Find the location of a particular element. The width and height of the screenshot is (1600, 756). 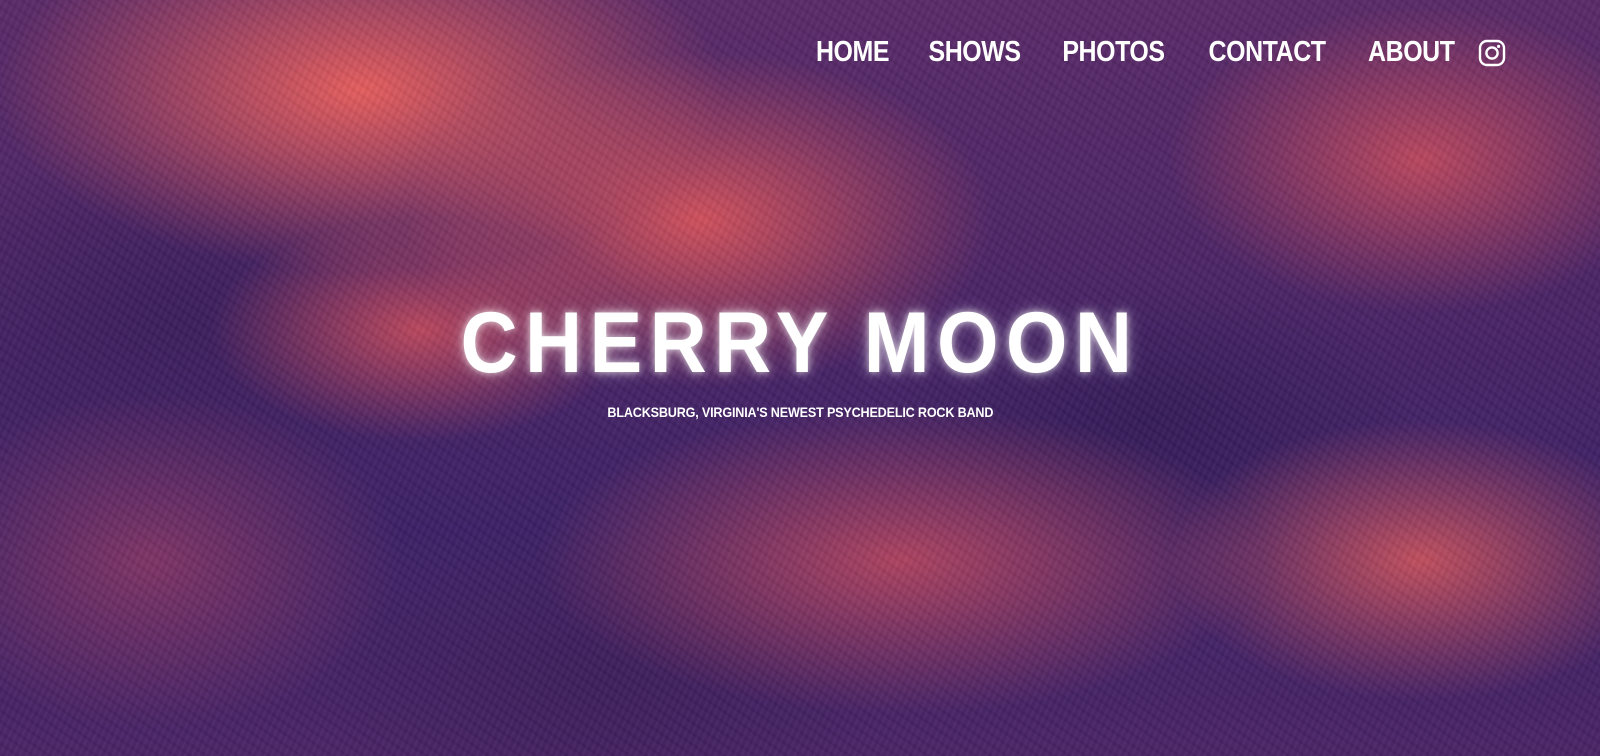

nav-item-photos: PHOTOS is located at coordinates (1114, 52).